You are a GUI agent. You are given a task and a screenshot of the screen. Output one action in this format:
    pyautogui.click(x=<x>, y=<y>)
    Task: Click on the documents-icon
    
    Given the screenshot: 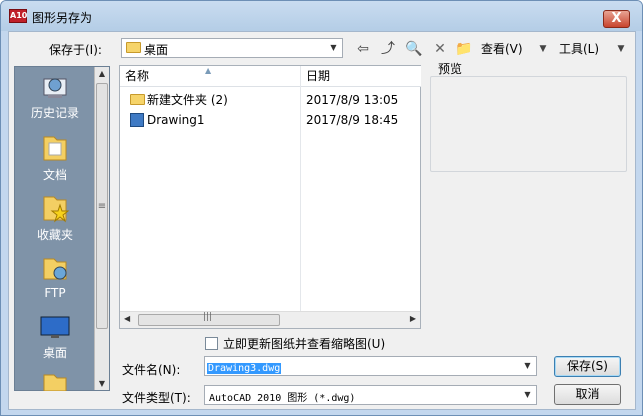 What is the action you would take?
    pyautogui.click(x=55, y=148)
    